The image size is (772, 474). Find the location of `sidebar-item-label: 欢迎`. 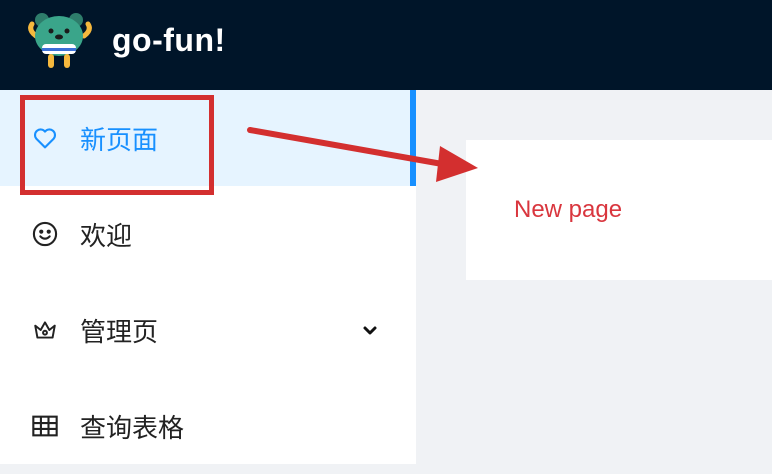

sidebar-item-label: 欢迎 is located at coordinates (106, 236).